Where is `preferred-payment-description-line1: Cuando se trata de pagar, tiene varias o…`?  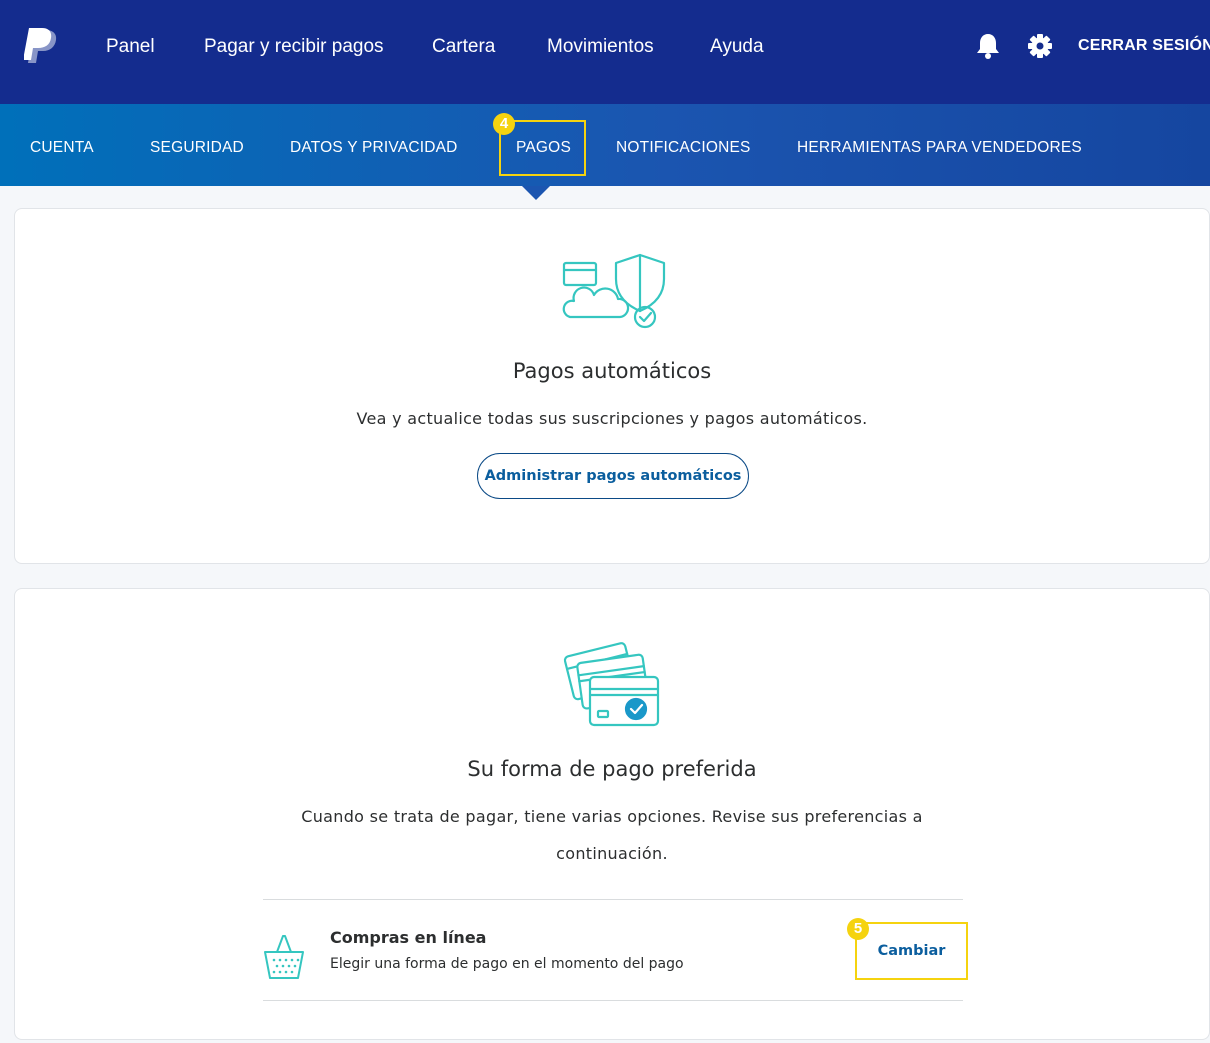 preferred-payment-description-line1: Cuando se trata de pagar, tiene varias o… is located at coordinates (612, 816).